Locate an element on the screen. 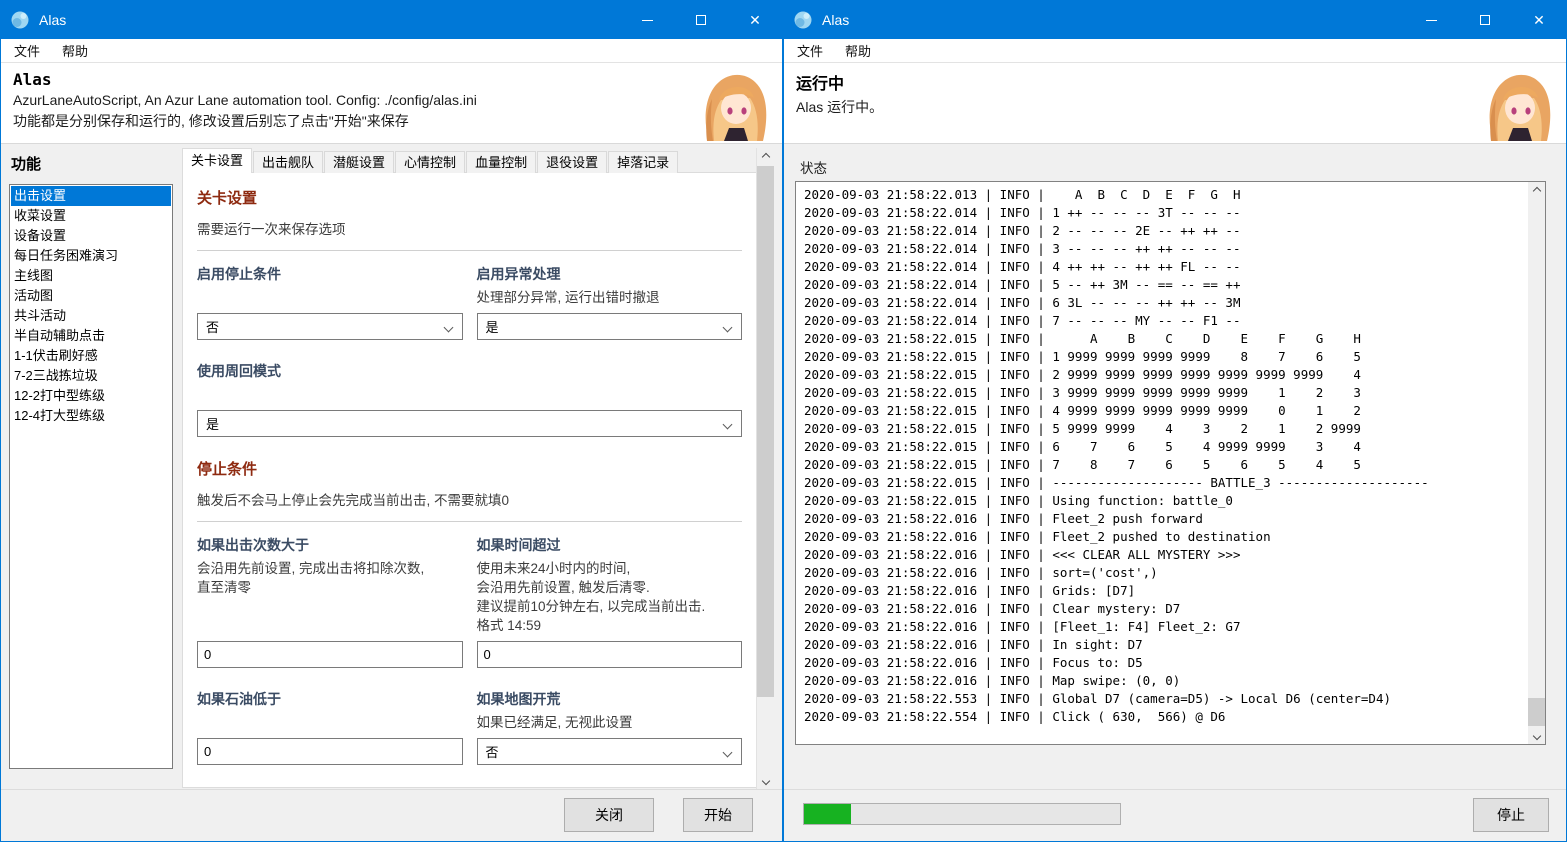 The image size is (1567, 842). tab-0: 关卡设置 is located at coordinates (217, 160).